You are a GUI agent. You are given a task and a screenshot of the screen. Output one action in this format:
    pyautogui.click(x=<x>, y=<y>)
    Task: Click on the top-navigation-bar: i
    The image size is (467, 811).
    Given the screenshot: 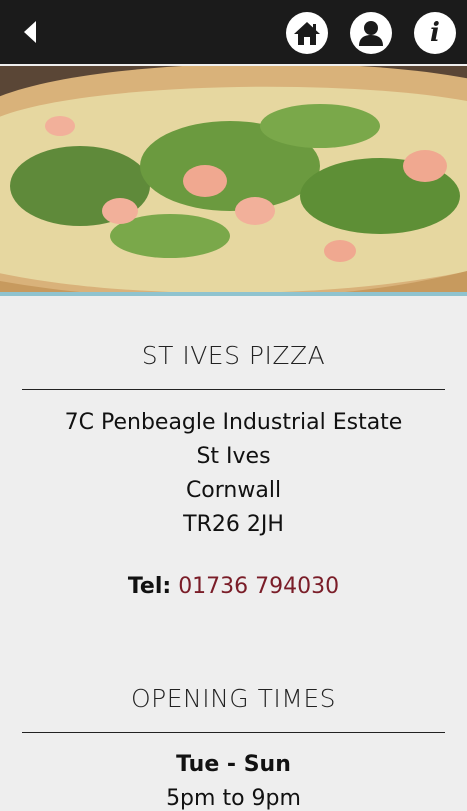 What is the action you would take?
    pyautogui.click(x=233, y=32)
    